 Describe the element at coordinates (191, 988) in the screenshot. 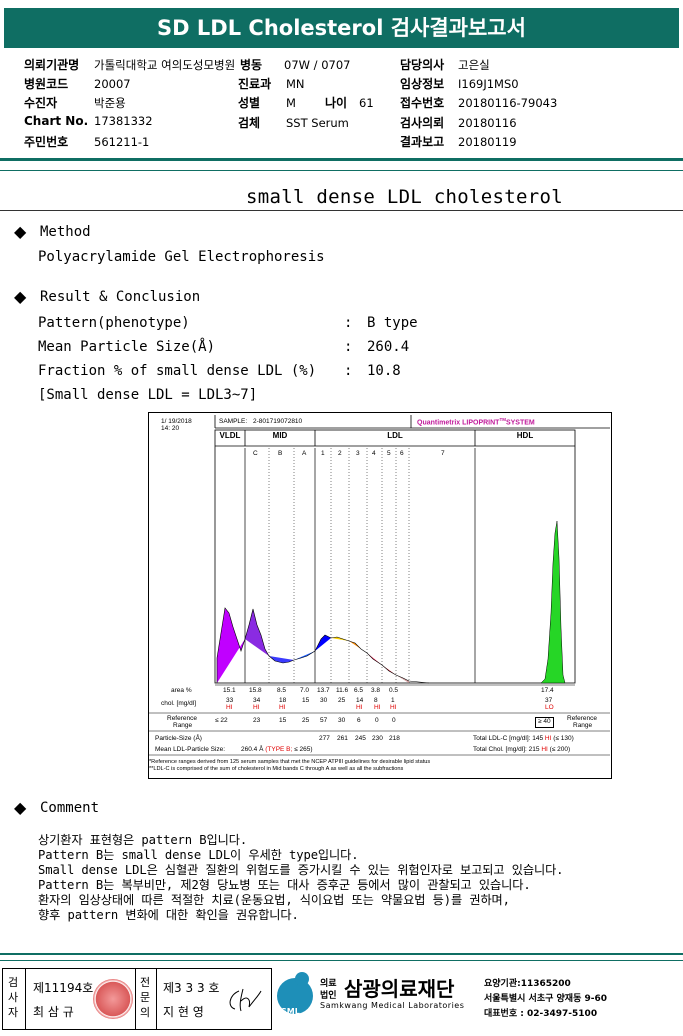

I see `expert-no: 제3 3 3 호` at that location.